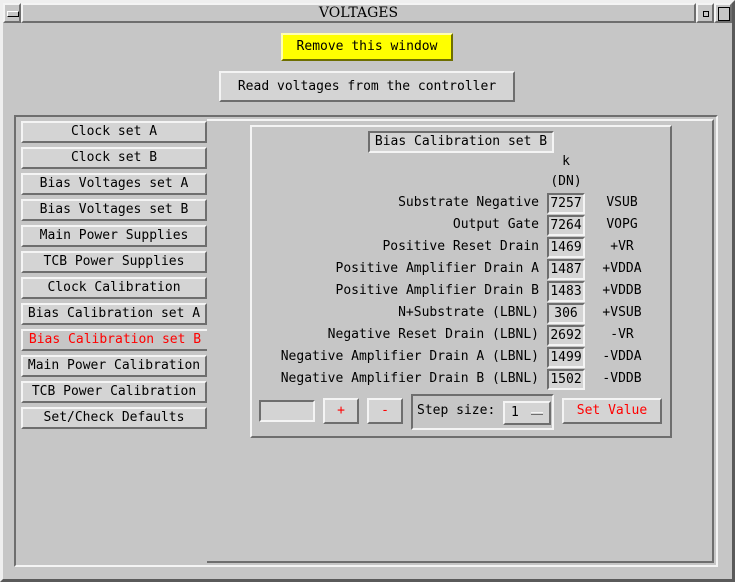  Describe the element at coordinates (114, 340) in the screenshot. I see `nav-item-bias-calibration-set-b: Bias Calibration set B` at that location.